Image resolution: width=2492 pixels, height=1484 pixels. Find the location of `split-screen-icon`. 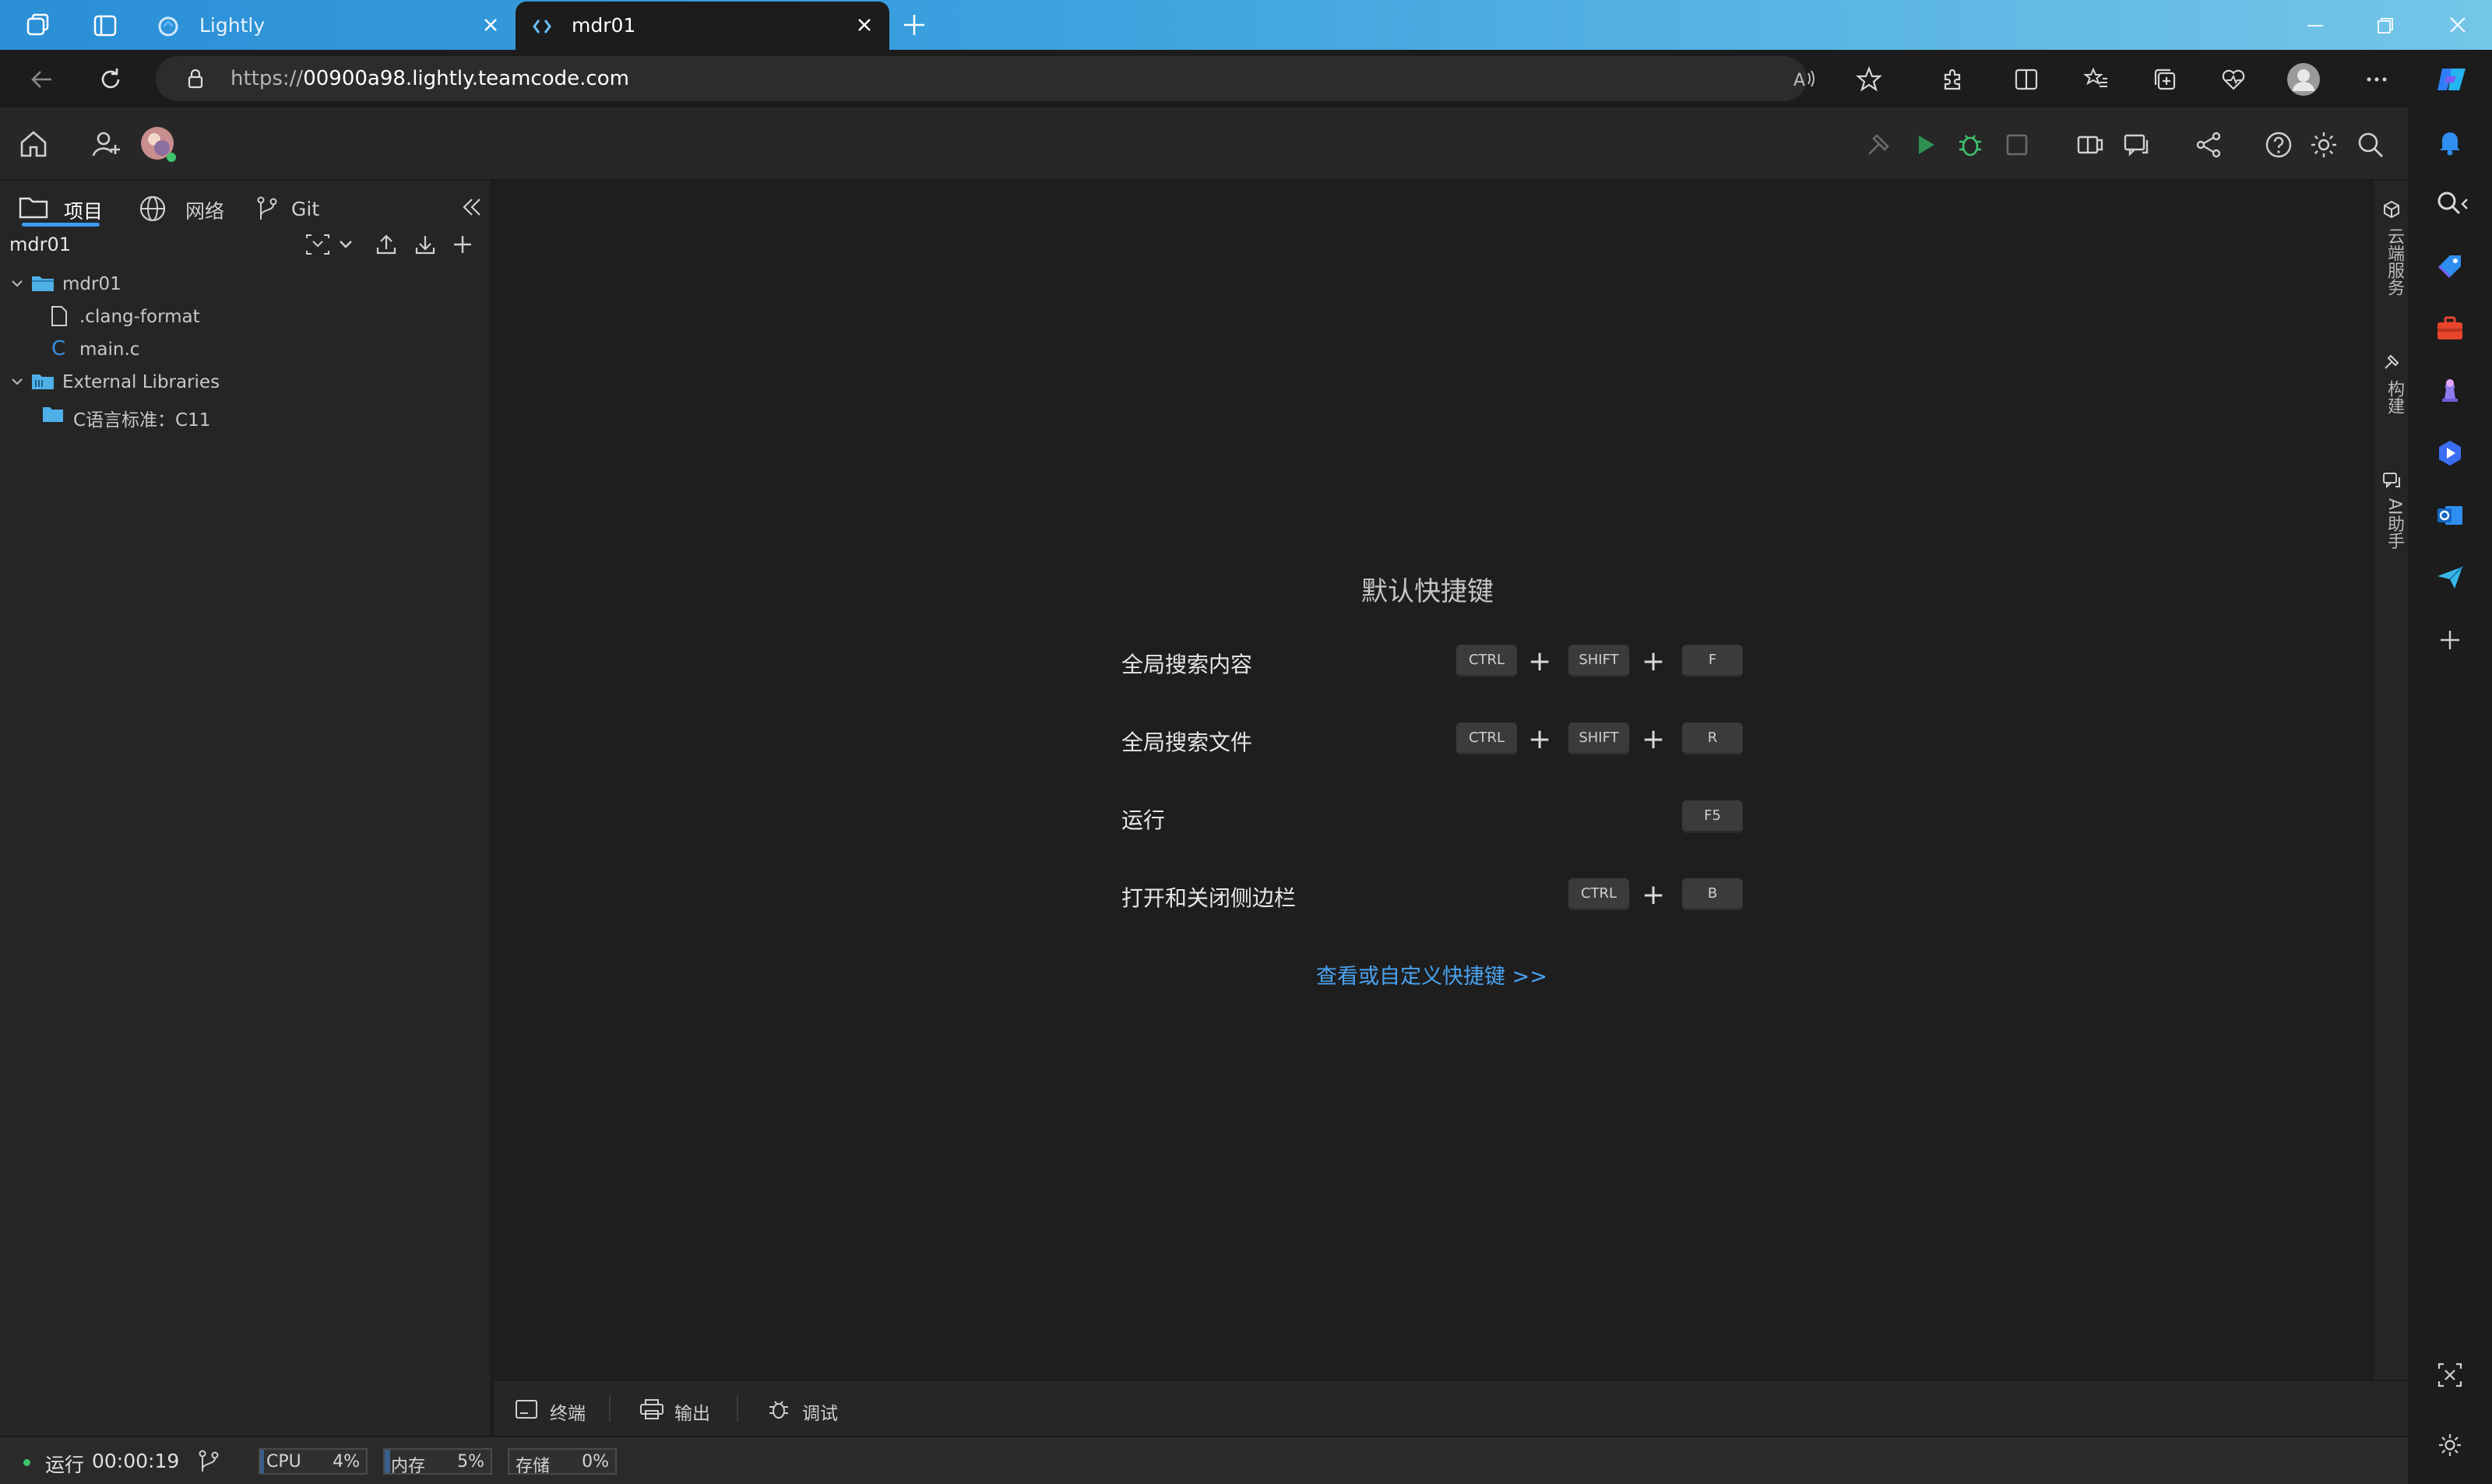

split-screen-icon is located at coordinates (2026, 79).